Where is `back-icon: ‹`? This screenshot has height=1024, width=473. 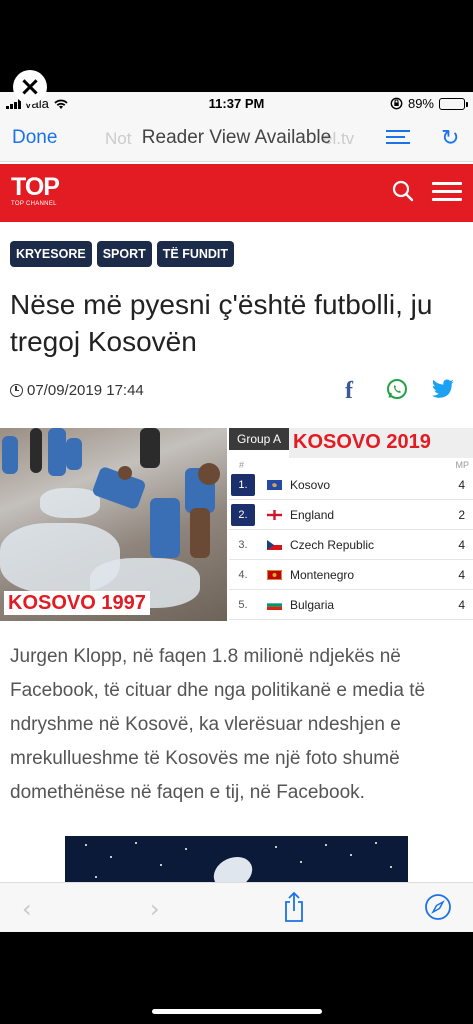
back-icon: ‹ is located at coordinates (27, 909).